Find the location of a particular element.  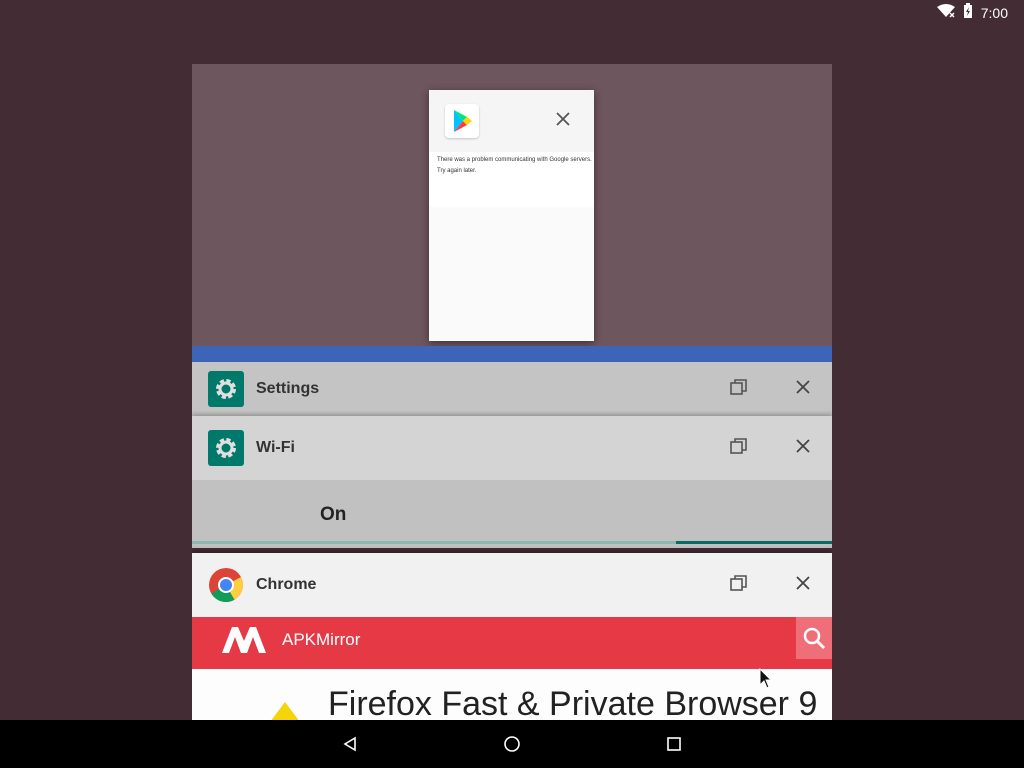

status-icons: 7:00 is located at coordinates (972, 12).